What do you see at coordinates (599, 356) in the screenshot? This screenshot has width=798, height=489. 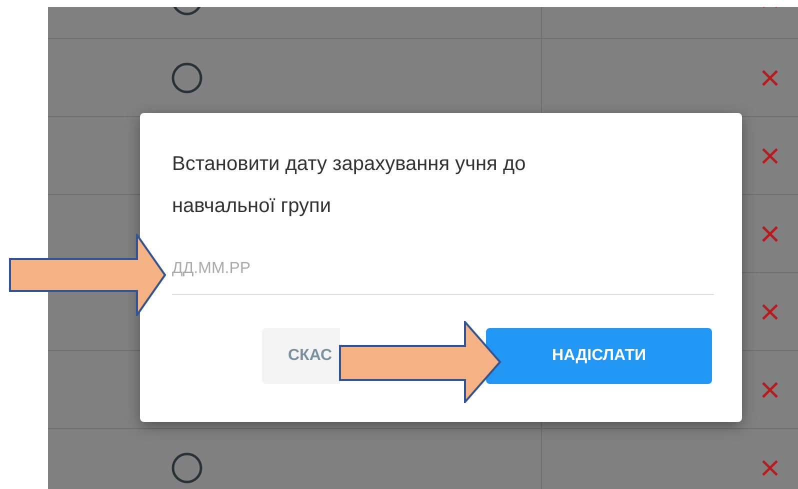 I see `submit-button: НАДІСЛАТИ` at bounding box center [599, 356].